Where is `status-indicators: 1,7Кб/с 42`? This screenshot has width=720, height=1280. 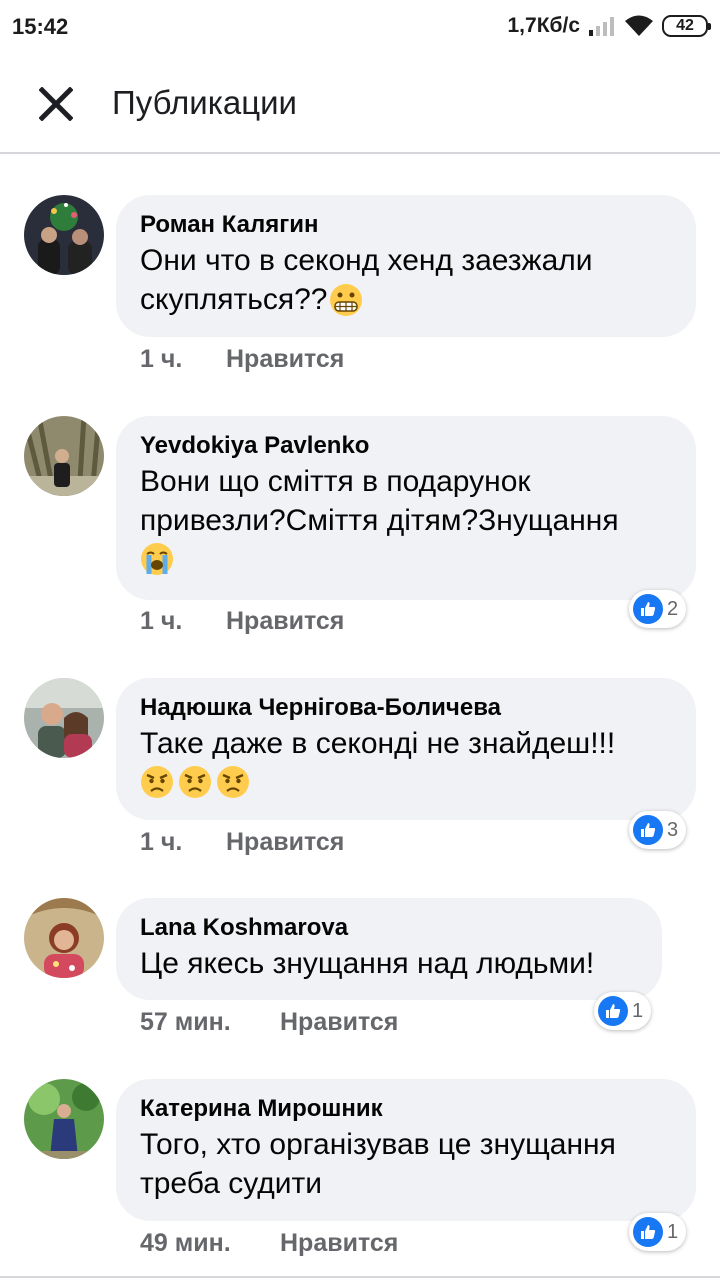 status-indicators: 1,7Кб/с 42 is located at coordinates (609, 26).